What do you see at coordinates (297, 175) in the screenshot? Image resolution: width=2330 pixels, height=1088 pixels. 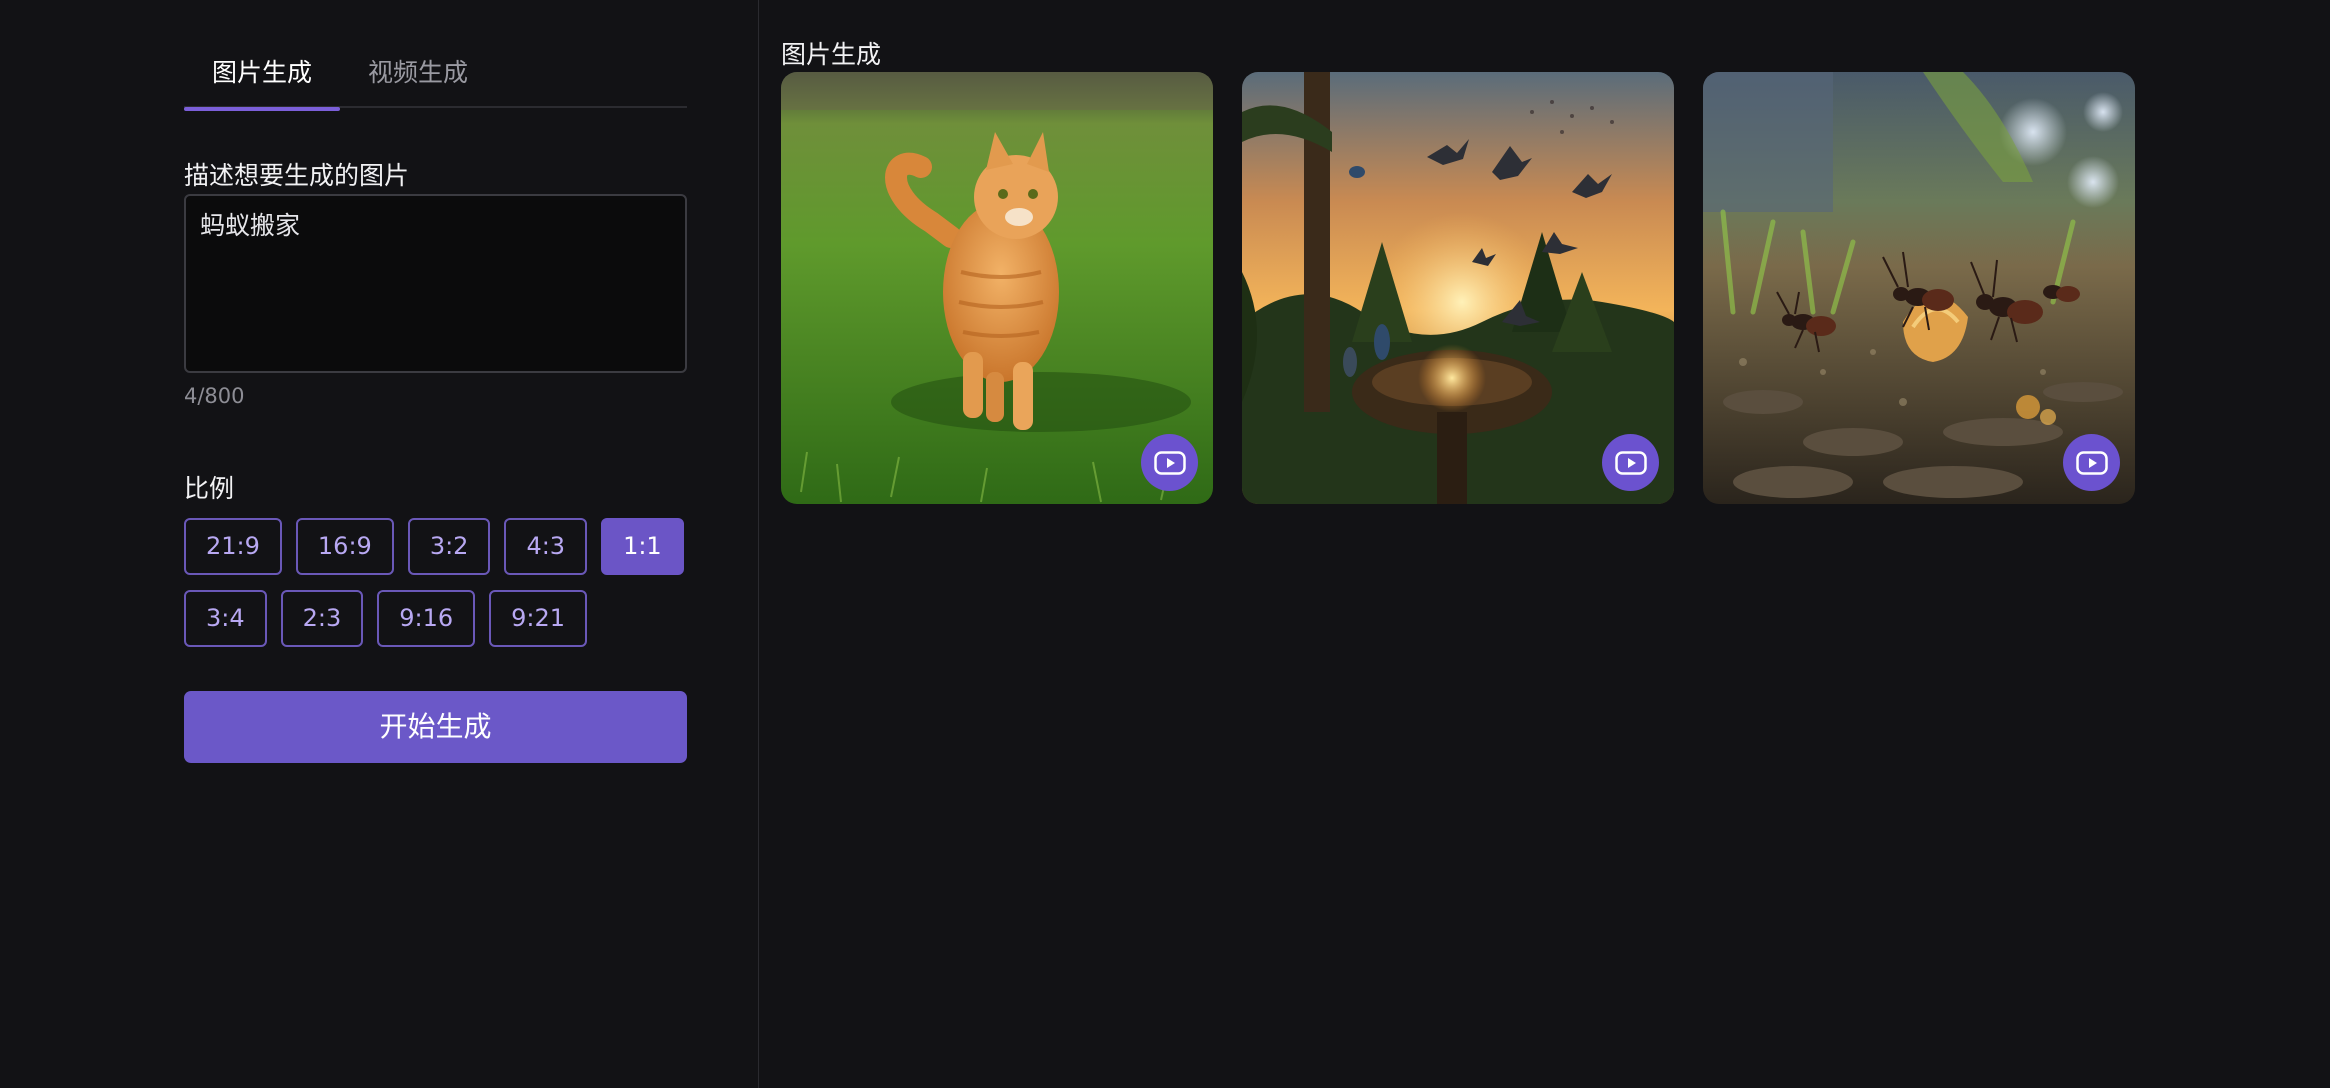 I see `prompt-label: 描述想要生成的图片` at bounding box center [297, 175].